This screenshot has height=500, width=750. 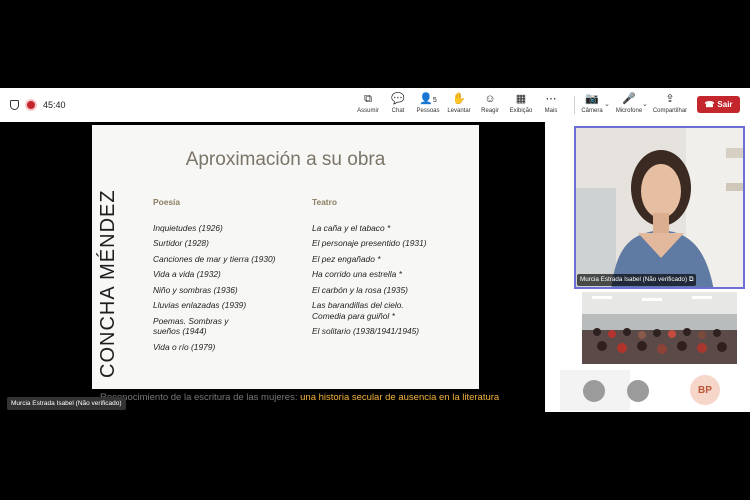 What do you see at coordinates (369, 243) in the screenshot?
I see `teatro-item: El personaje presentido (1931)` at bounding box center [369, 243].